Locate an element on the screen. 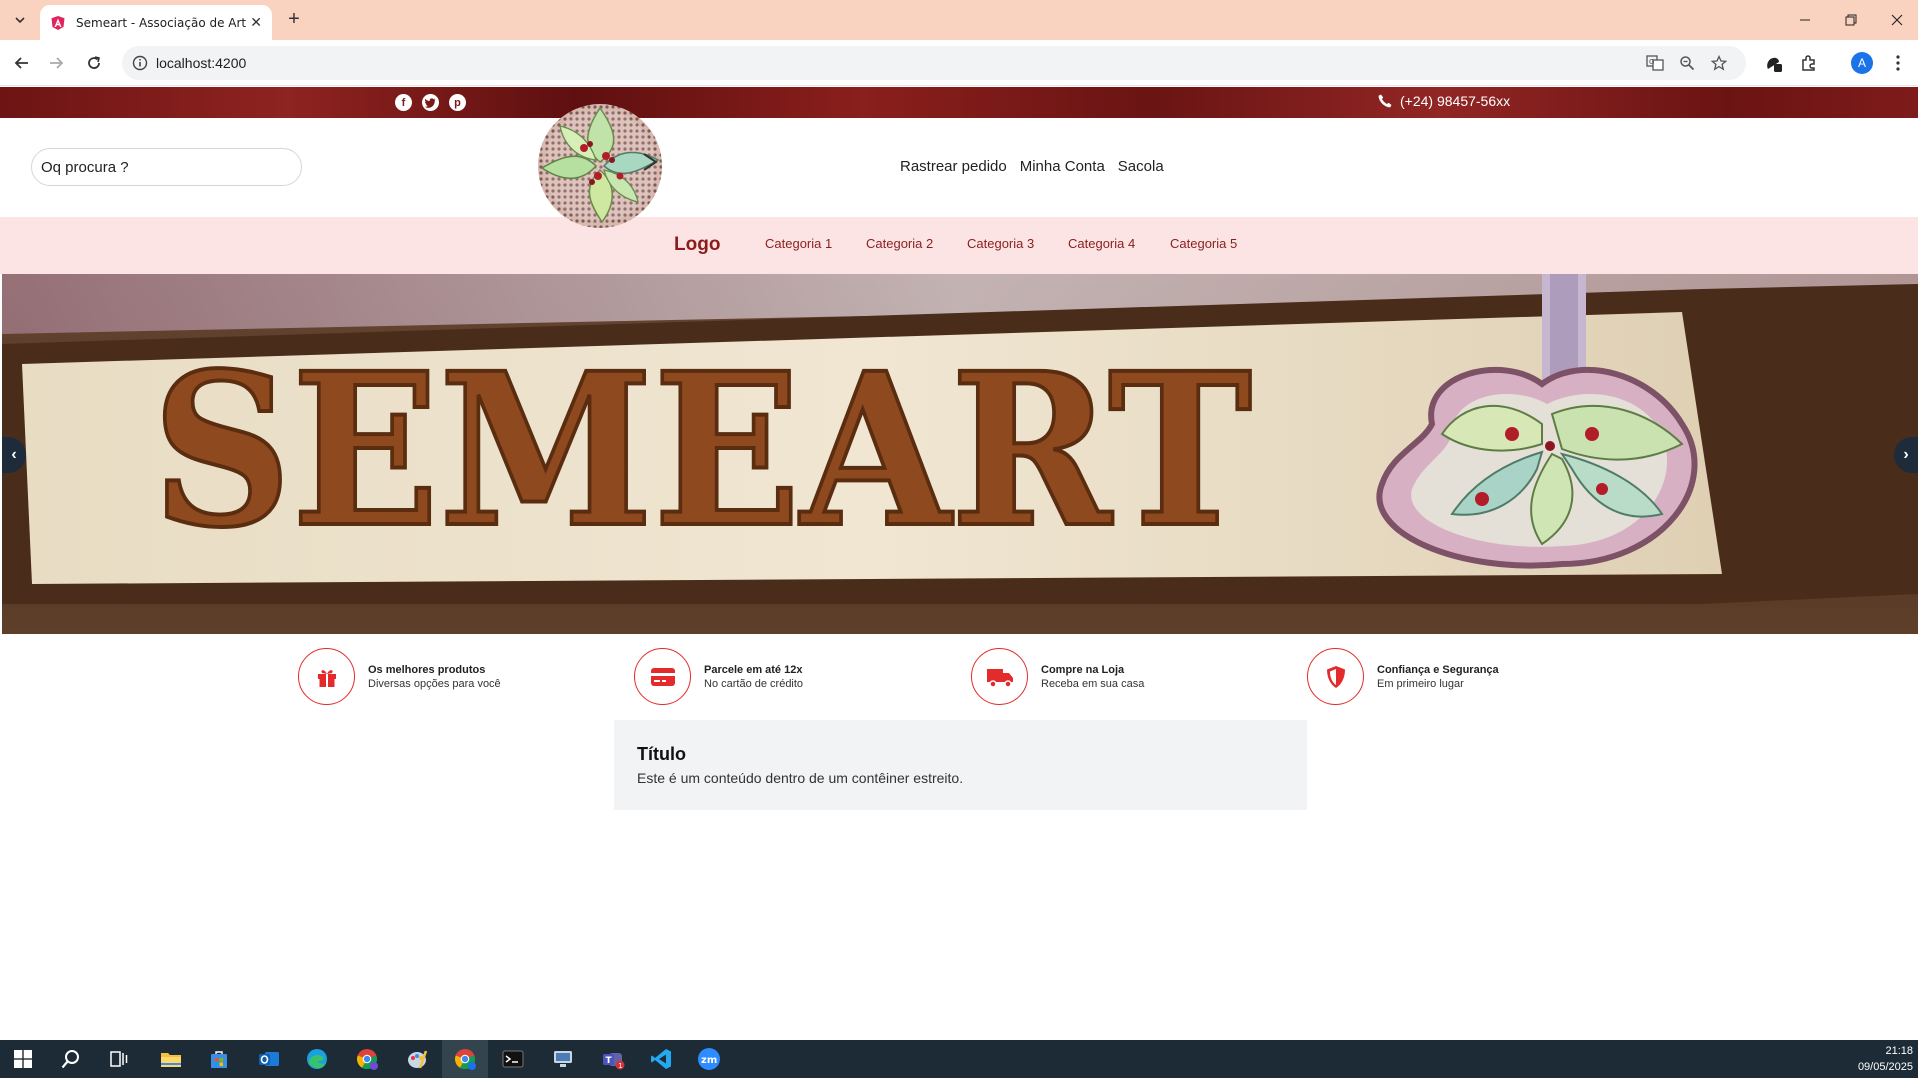  minimize-icon is located at coordinates (1805, 20).